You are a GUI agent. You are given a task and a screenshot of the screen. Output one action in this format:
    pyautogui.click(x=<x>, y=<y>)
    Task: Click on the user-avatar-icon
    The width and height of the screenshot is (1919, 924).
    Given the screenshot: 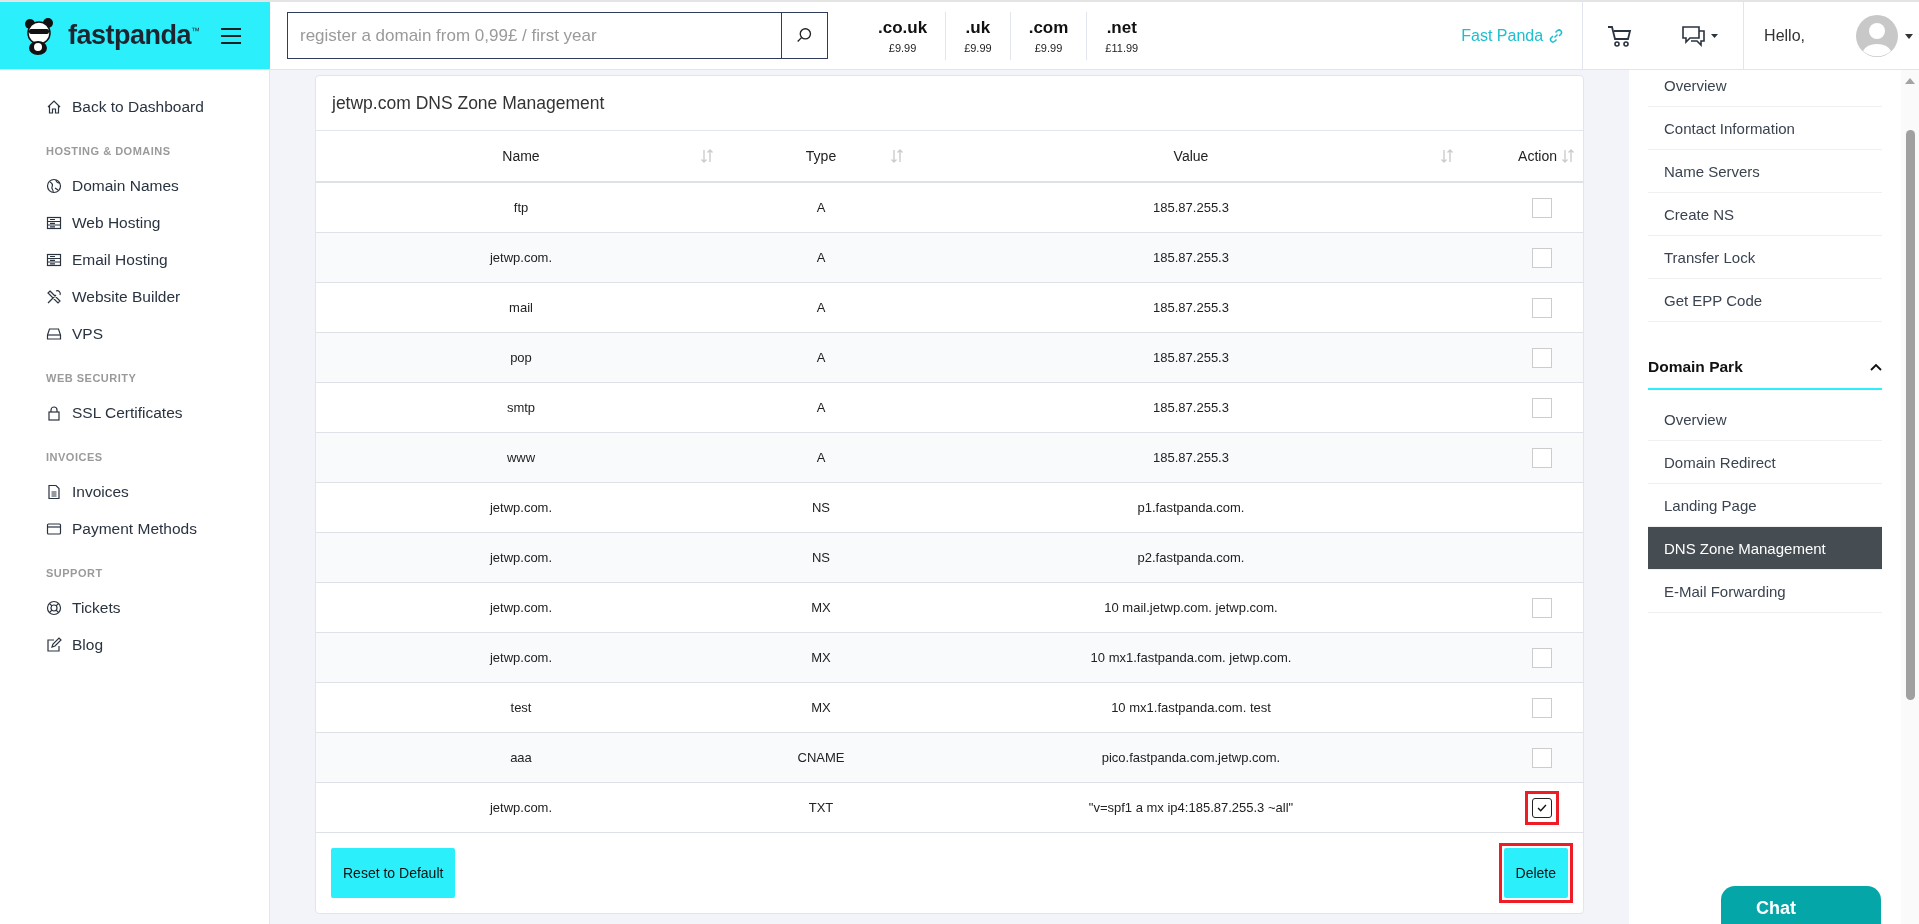 What is the action you would take?
    pyautogui.click(x=1885, y=35)
    